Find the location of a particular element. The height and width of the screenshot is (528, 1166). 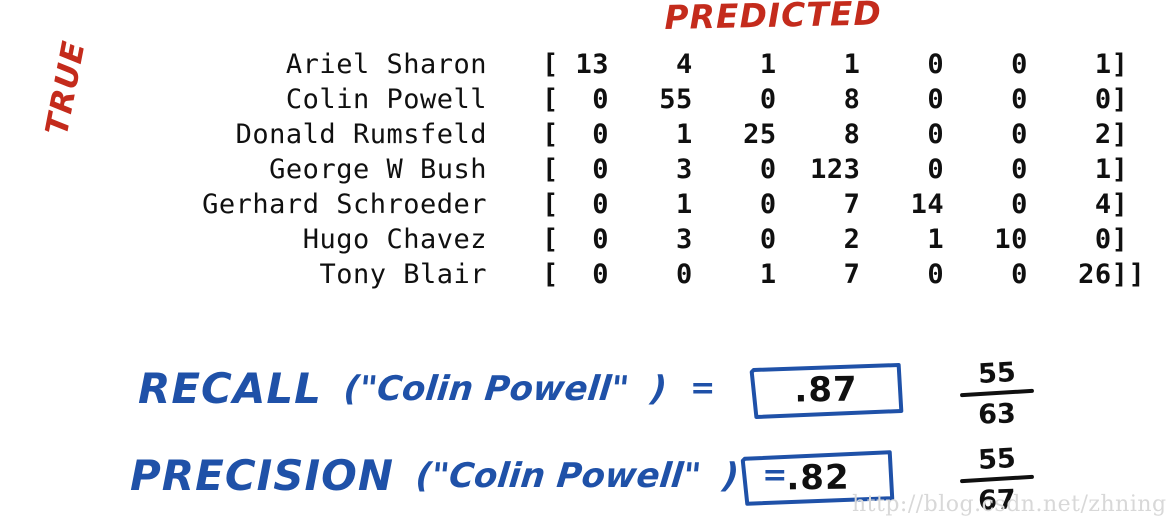

matrix-row-values: [ 0 0 1 7 0 0 26]] is located at coordinates (844, 274).